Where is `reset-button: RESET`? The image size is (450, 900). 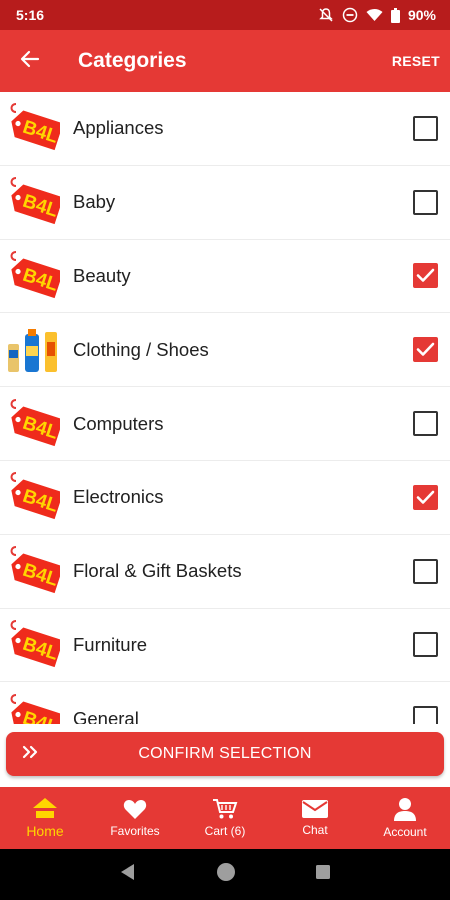
reset-button: RESET is located at coordinates (416, 61).